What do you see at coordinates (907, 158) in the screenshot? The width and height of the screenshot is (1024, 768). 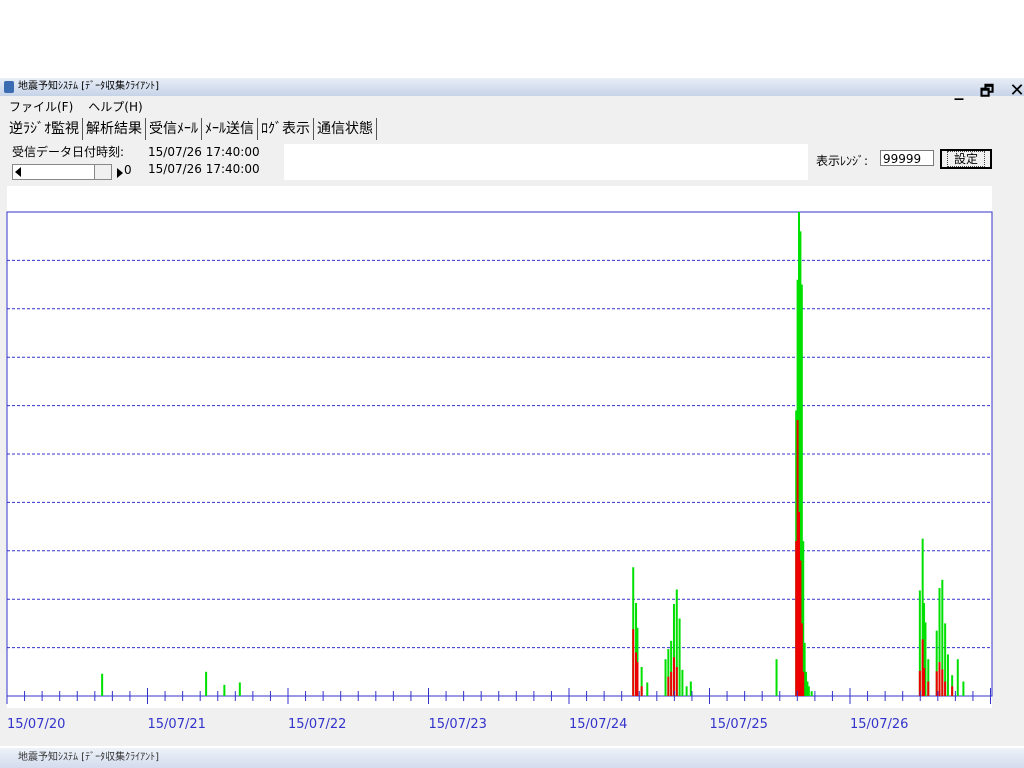 I see `display-range-input: 99999` at bounding box center [907, 158].